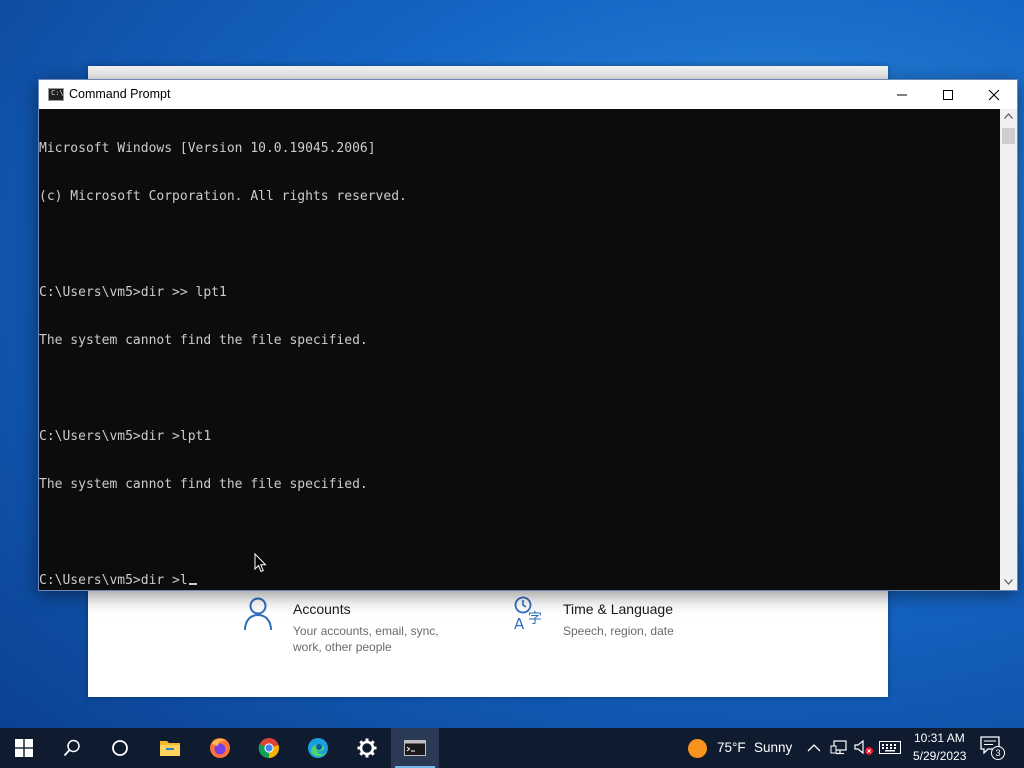 This screenshot has height=768, width=1024. Describe the element at coordinates (1008, 582) in the screenshot. I see `scroll-down-icon` at that location.